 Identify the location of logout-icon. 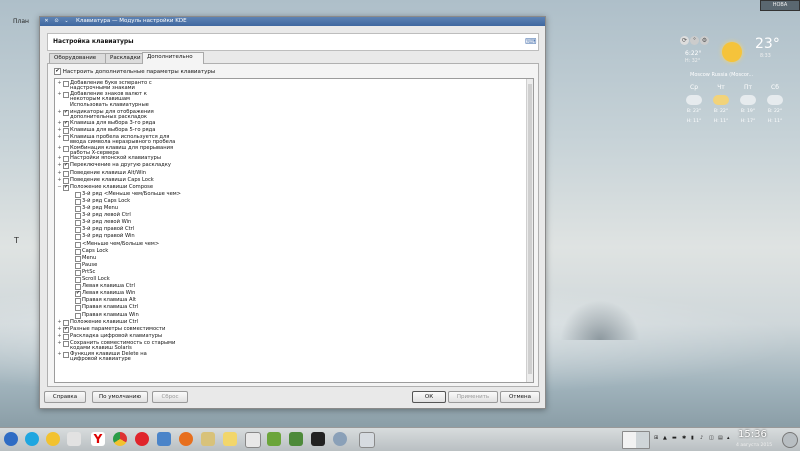
(790, 440).